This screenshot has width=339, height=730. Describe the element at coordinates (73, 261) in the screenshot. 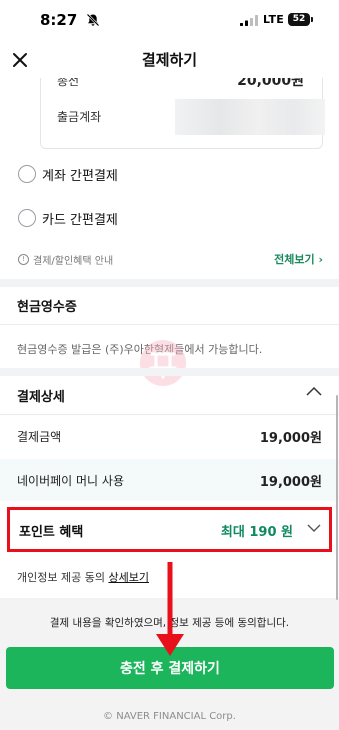

I see `benefit-info-text: 결제/할인혜택 안내` at that location.